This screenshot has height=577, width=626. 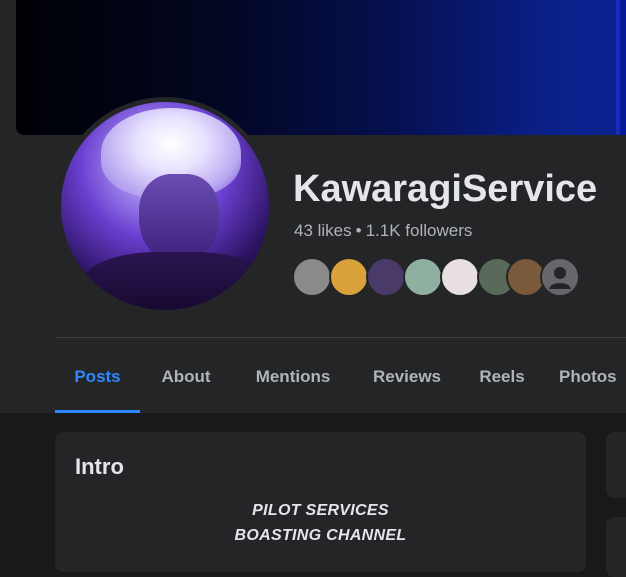 I want to click on intro-bio-line: BOASTING CHANNEL, so click(x=320, y=535).